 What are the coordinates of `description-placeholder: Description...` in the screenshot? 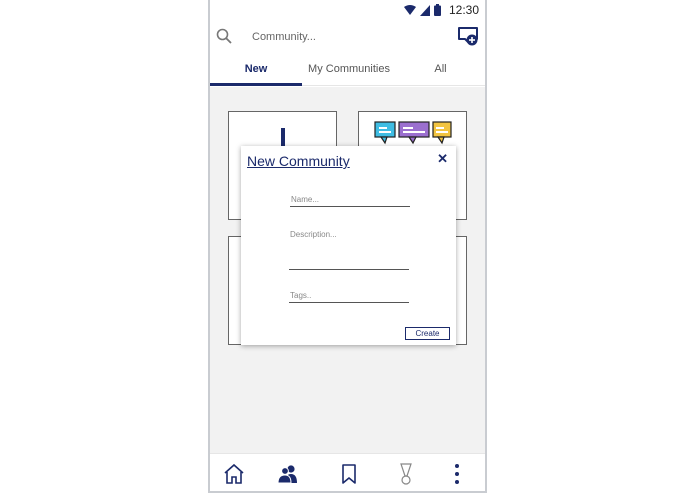 It's located at (313, 234).